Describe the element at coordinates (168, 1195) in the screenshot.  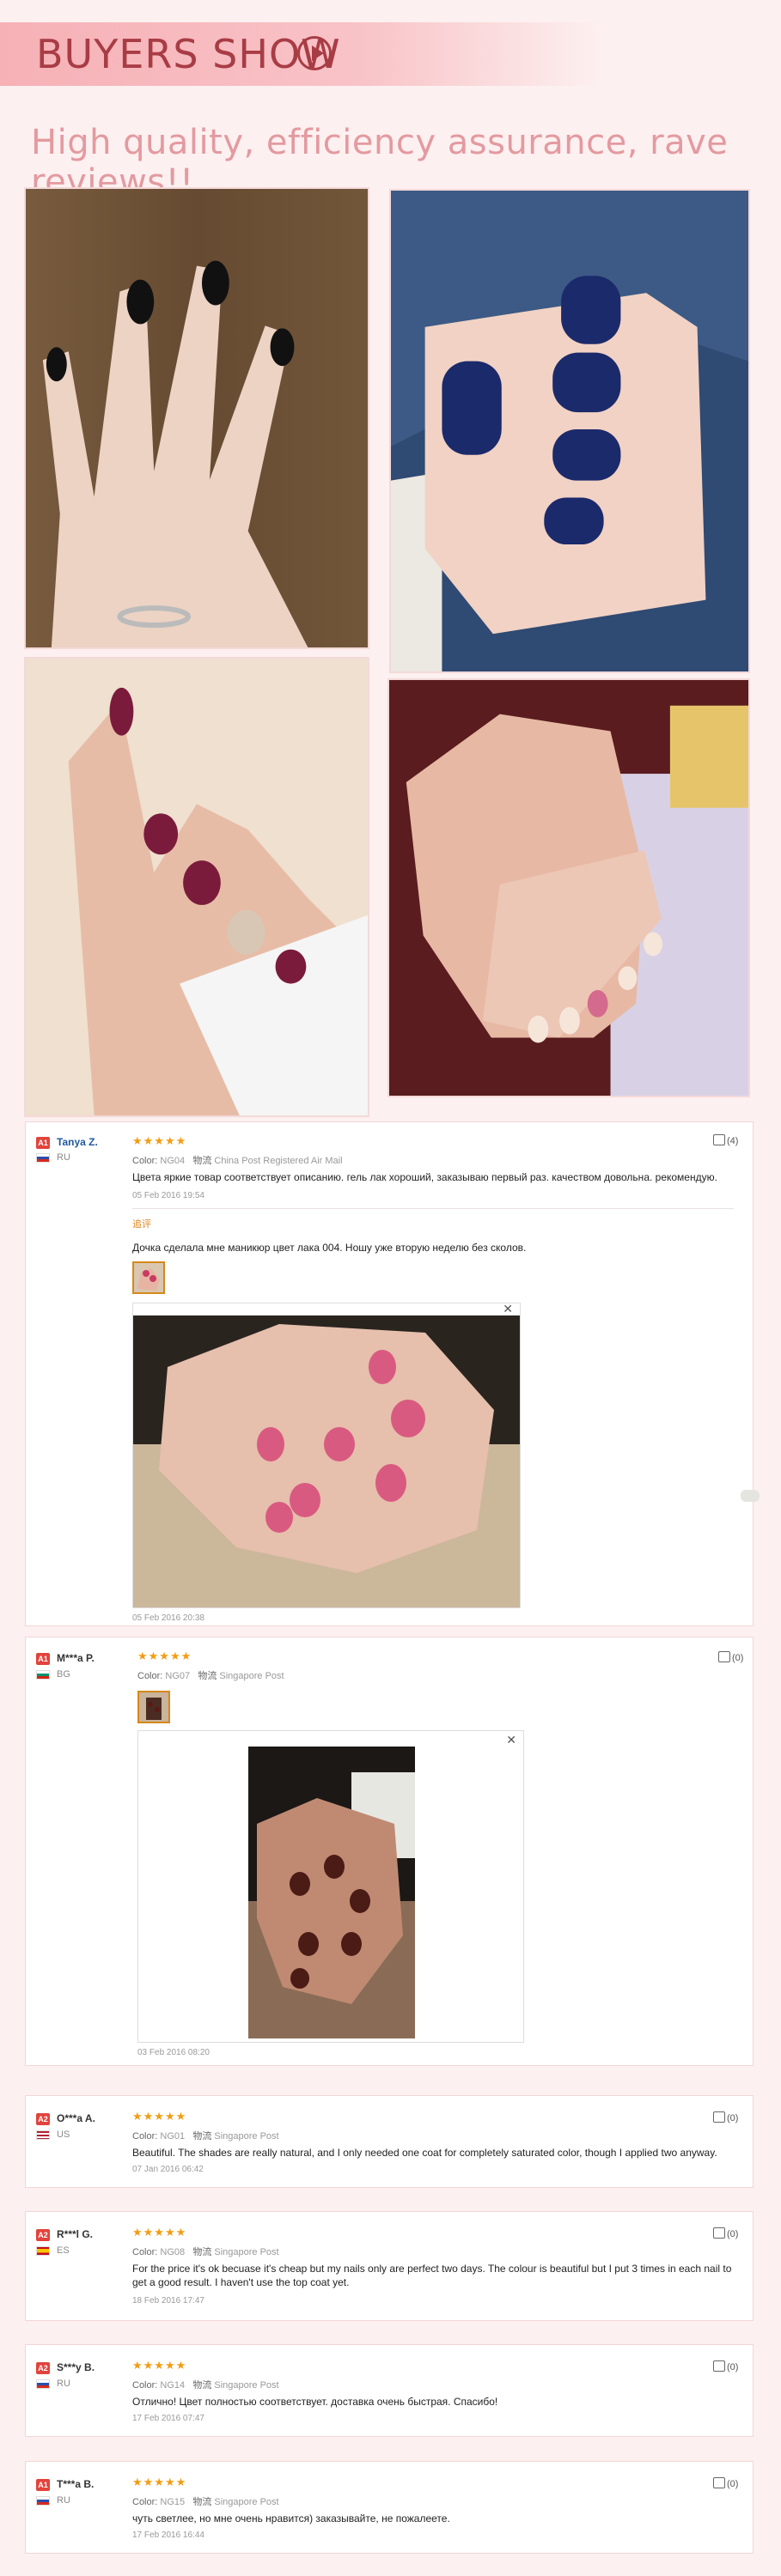
I see `review-date: 05 Feb 2016 19:54` at that location.